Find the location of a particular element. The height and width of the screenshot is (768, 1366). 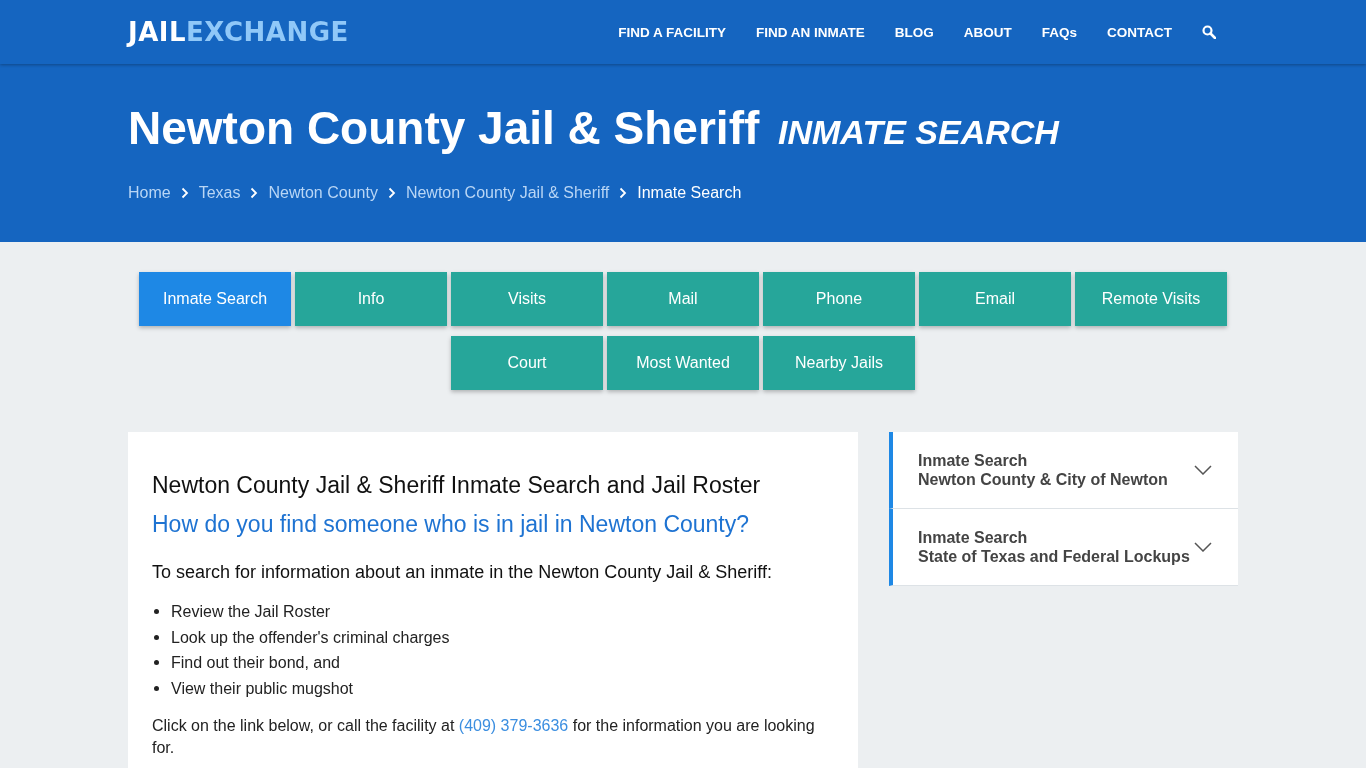

nav-link: ABOUT is located at coordinates (987, 32).